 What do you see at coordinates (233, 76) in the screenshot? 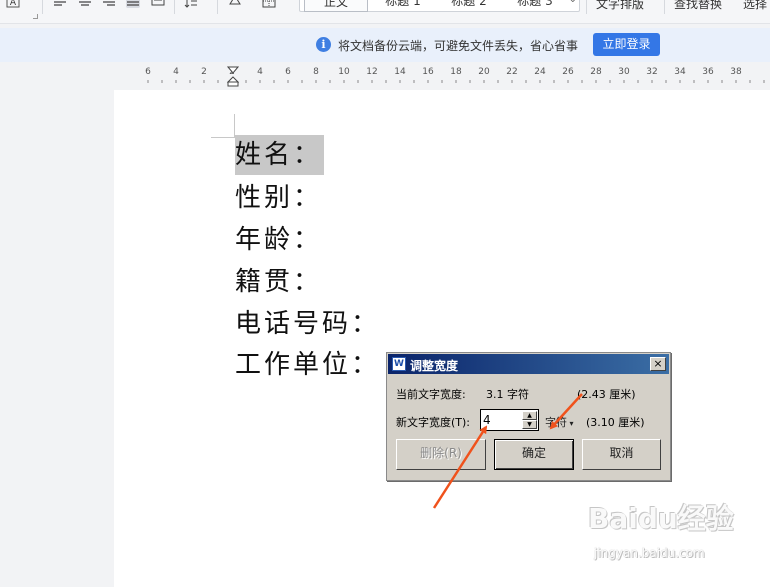
I see `indent-marker-icon` at bounding box center [233, 76].